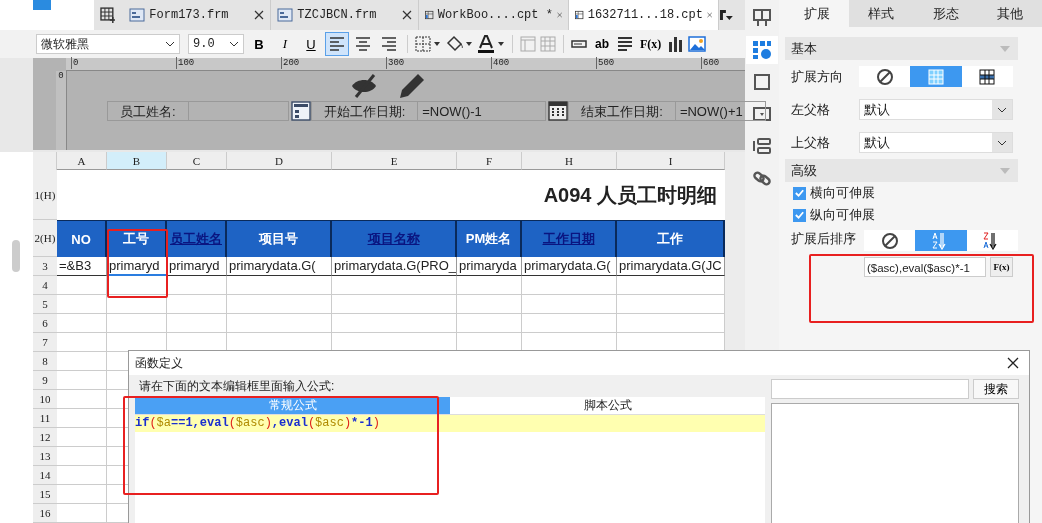  I want to click on sort-formula-field: ($asc),eval($asc)*-1, so click(925, 267).